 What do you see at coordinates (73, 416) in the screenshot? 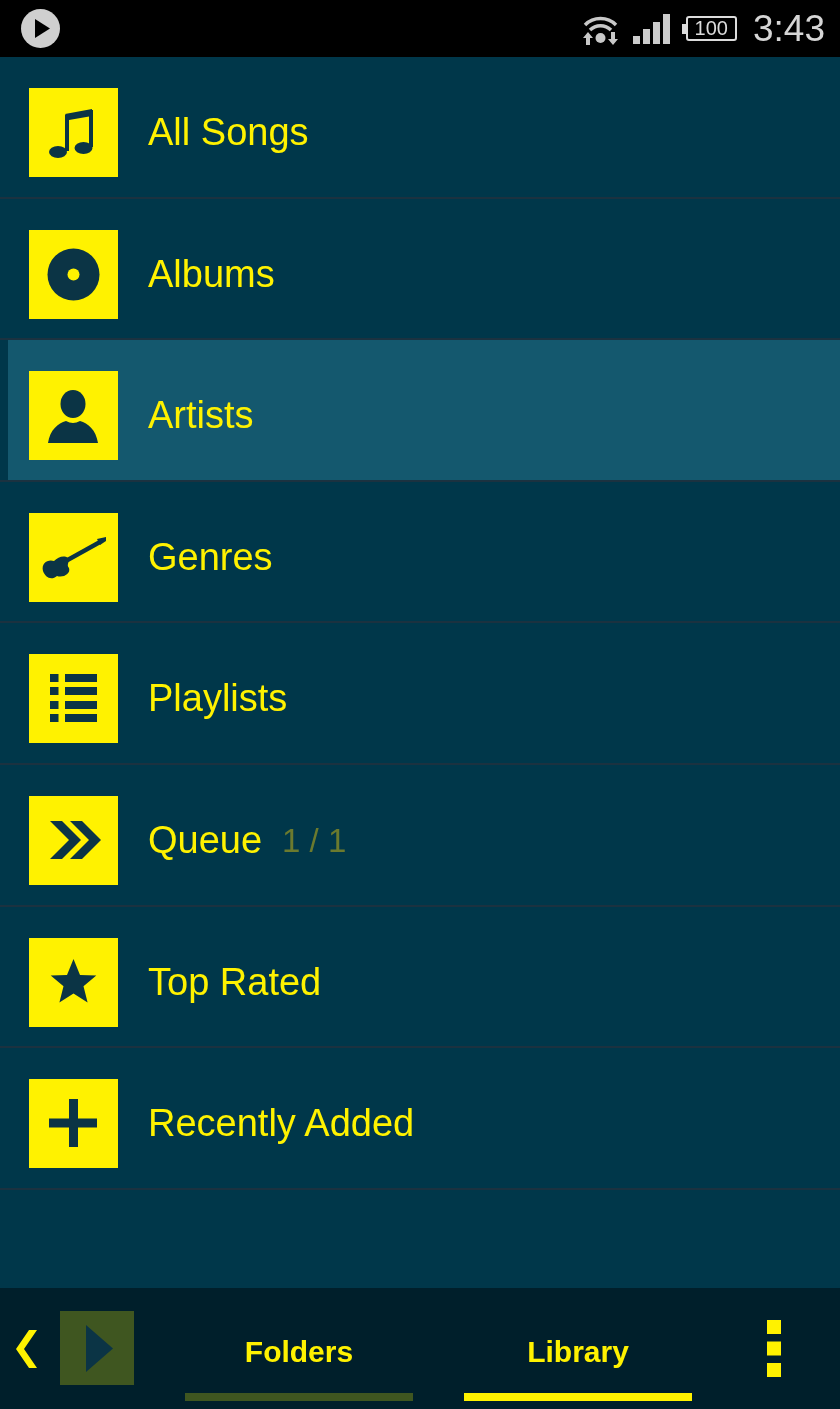
I see `person-icon` at bounding box center [73, 416].